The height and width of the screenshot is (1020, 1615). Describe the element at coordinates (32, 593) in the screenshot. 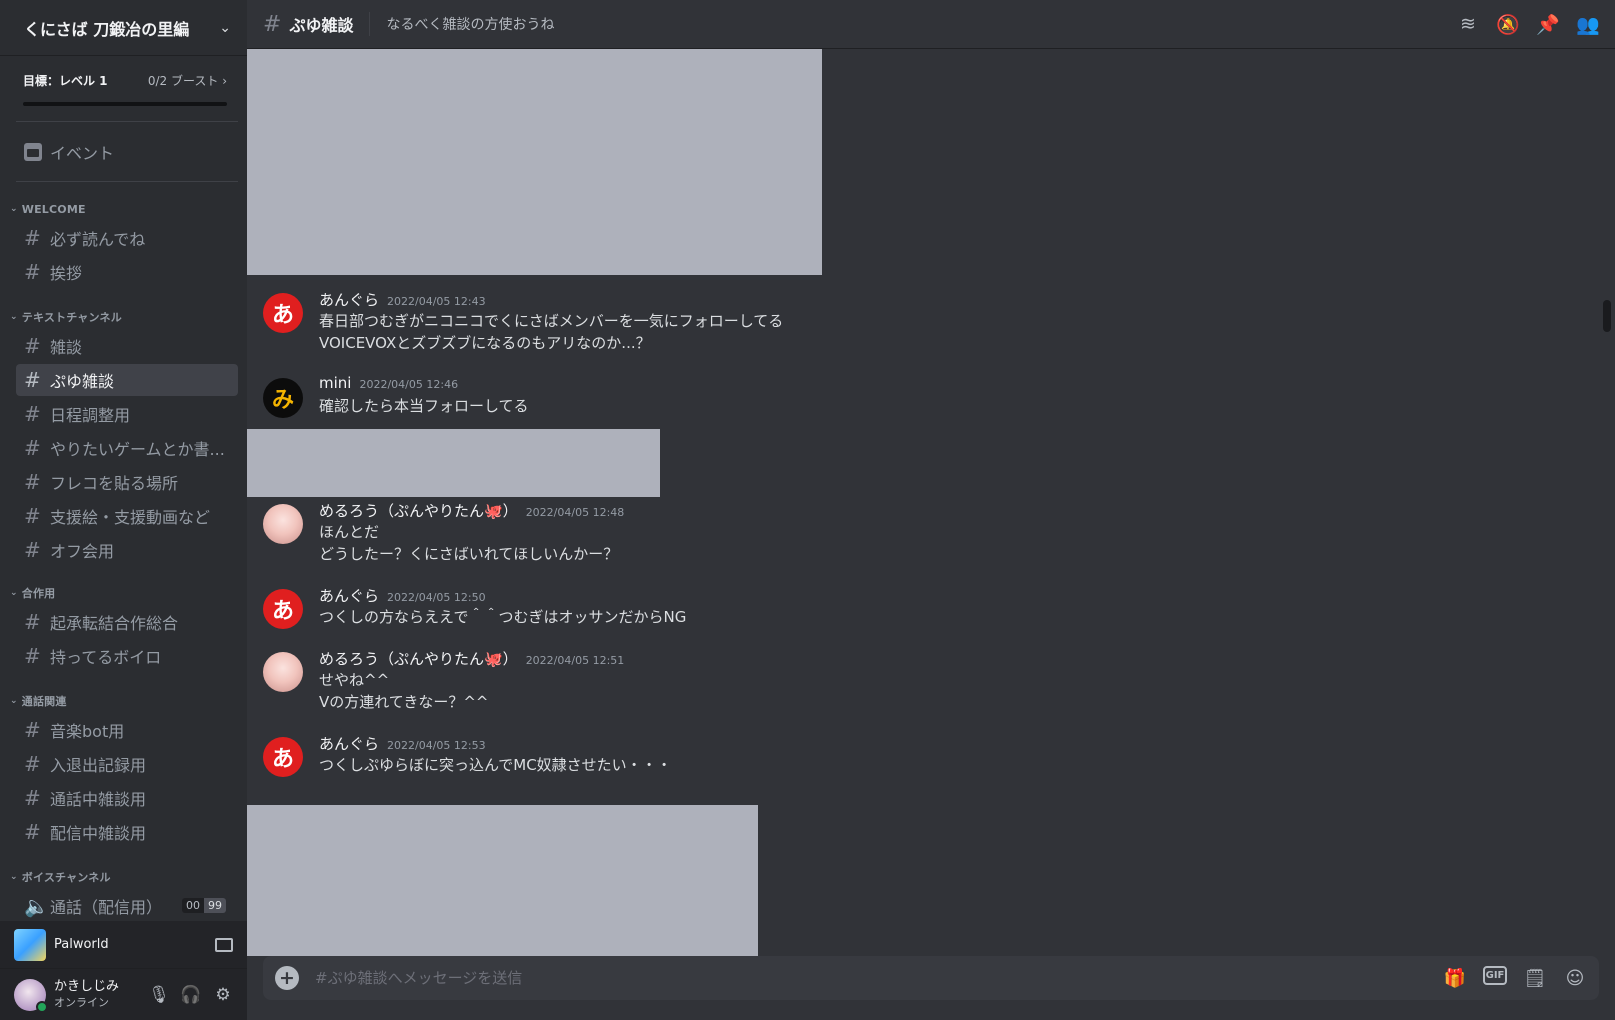

I see `category-collab: ⌄ 合作用` at that location.